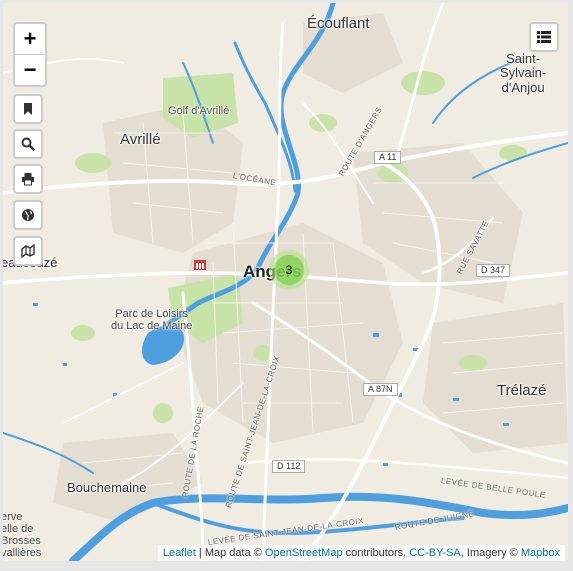 The height and width of the screenshot is (571, 573). Describe the element at coordinates (107, 487) in the screenshot. I see `place-bouchemaine: Bouchemaine` at that location.